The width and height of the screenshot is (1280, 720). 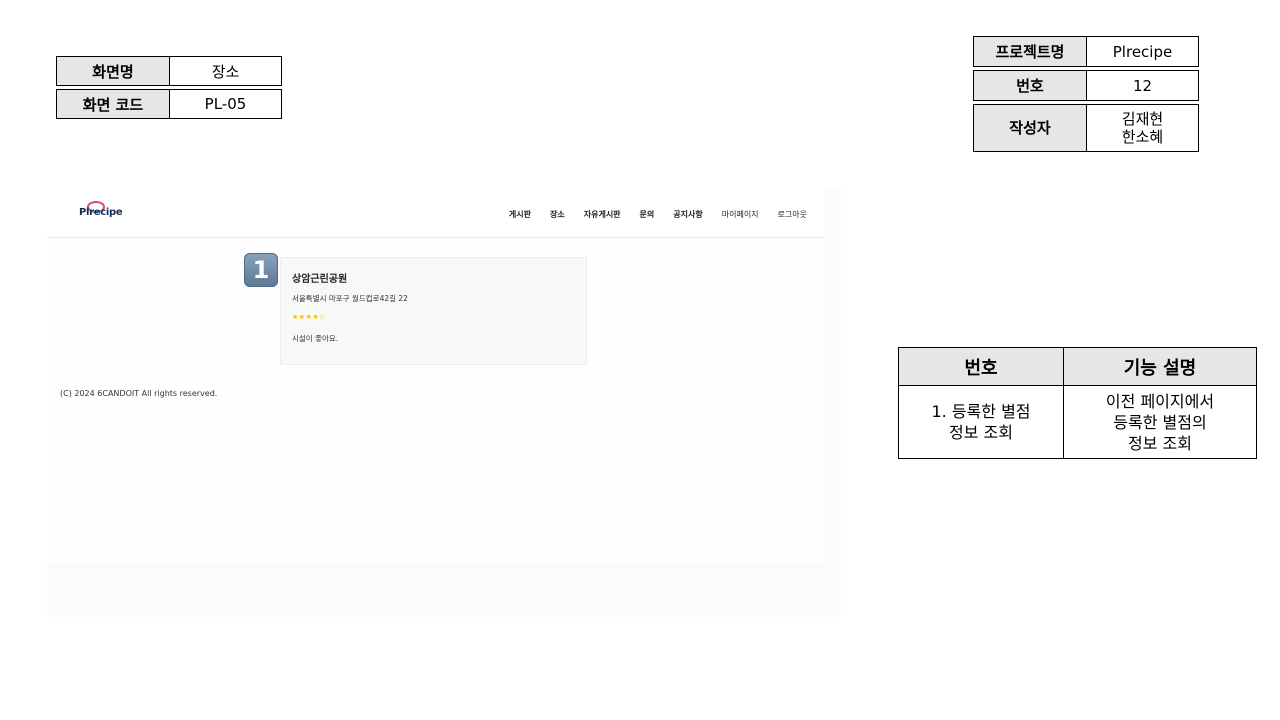 What do you see at coordinates (435, 212) in the screenshot?
I see `navbar: Plrecipe 게시판 장소 자유게시판 문의 공지사항 마이페이지 로그아웃` at bounding box center [435, 212].